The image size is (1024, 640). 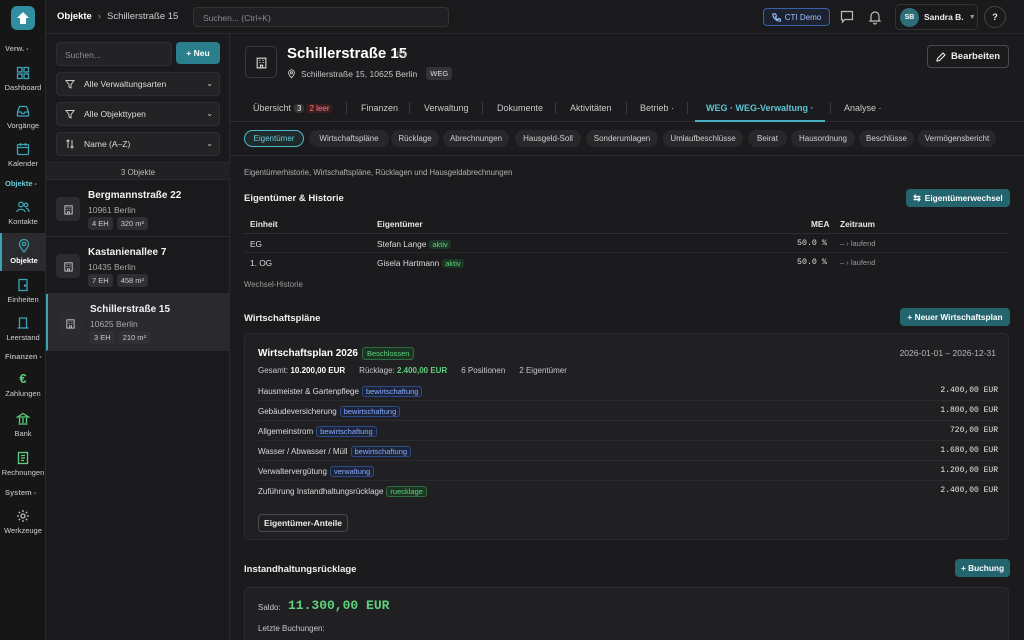 I want to click on sort-select: Name (A–Z) ⌄, so click(x=138, y=144).